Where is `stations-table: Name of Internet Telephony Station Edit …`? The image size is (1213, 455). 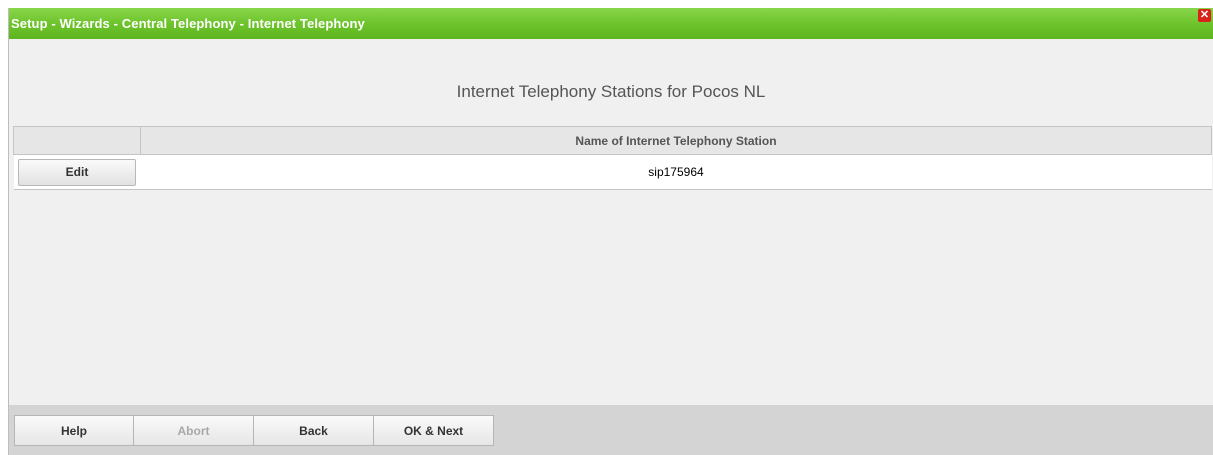
stations-table: Name of Internet Telephony Station Edit … is located at coordinates (612, 158).